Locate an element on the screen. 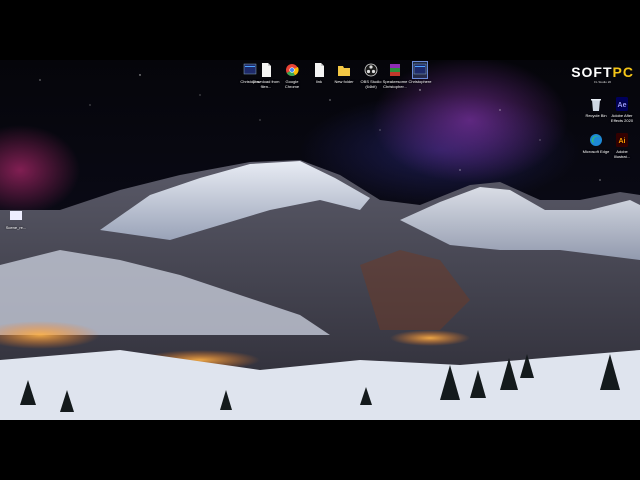 The width and height of the screenshot is (640, 480). desktop-icon-label: Christophere is located at coordinates (420, 81).